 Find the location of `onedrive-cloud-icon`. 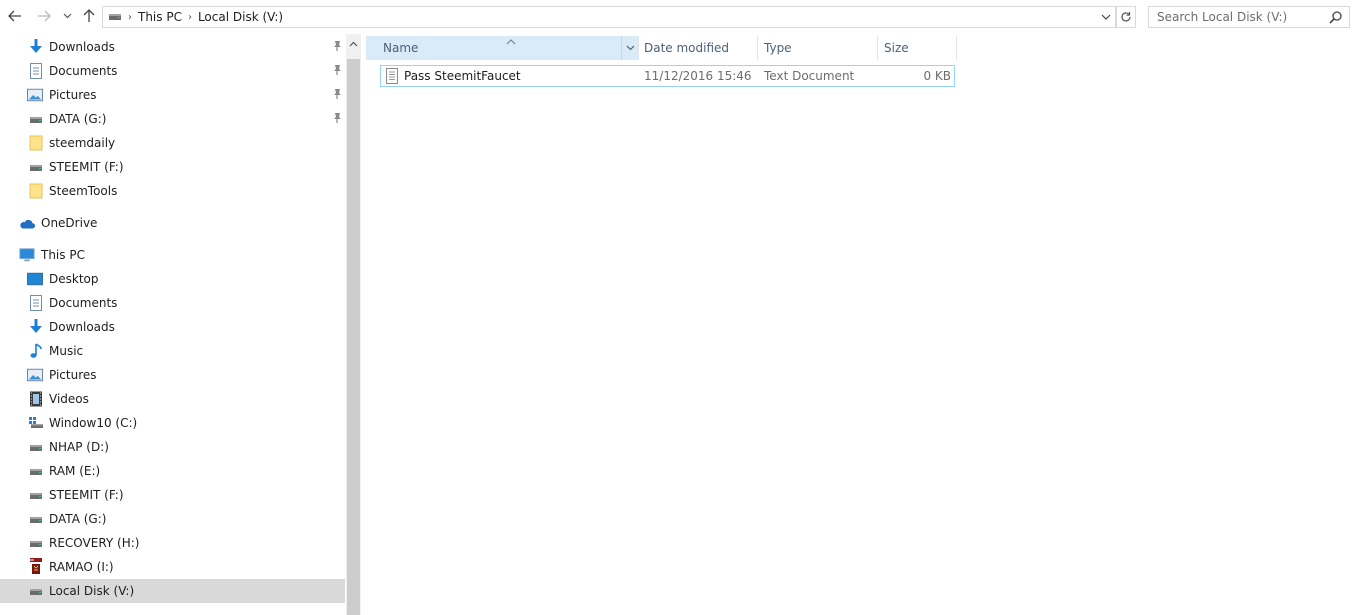

onedrive-cloud-icon is located at coordinates (27, 224).